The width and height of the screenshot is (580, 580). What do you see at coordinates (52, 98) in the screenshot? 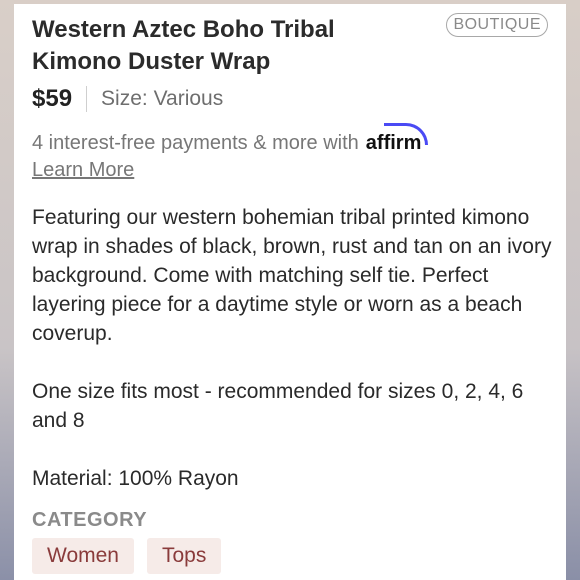
I see `price: $59` at bounding box center [52, 98].